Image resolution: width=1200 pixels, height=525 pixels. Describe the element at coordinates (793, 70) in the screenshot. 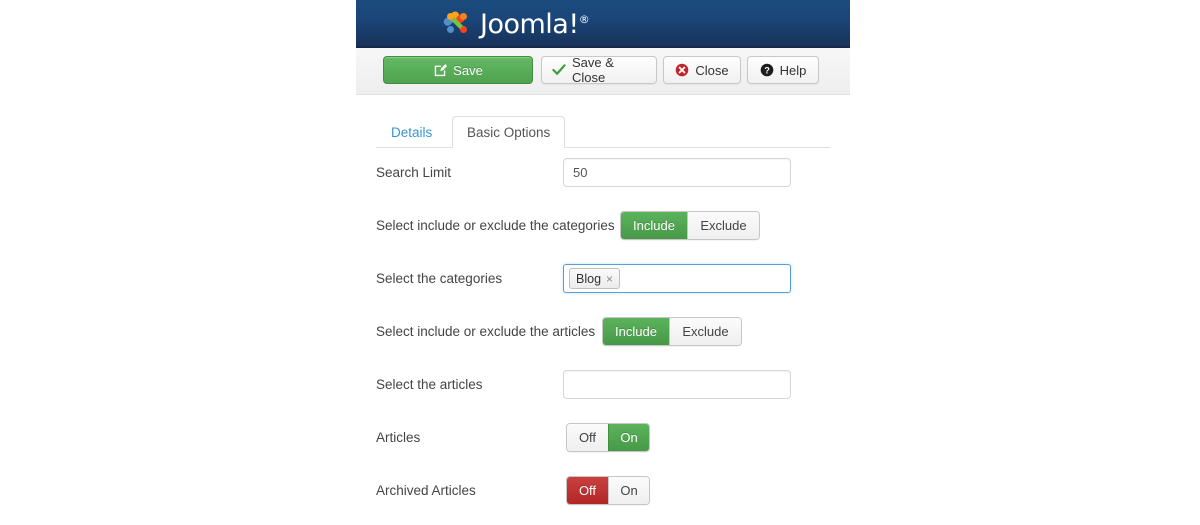

I see `help-button-label: Help` at that location.